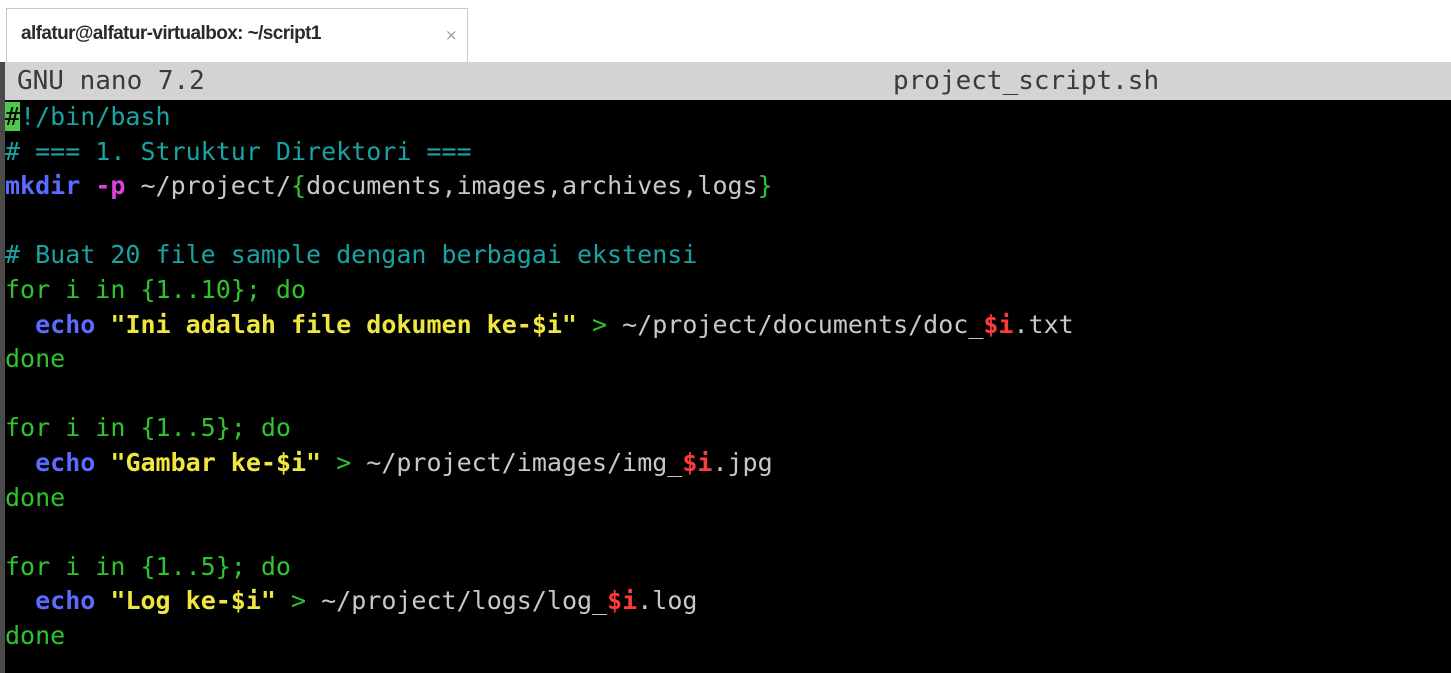 This screenshot has height=673, width=1451. Describe the element at coordinates (208, 186) in the screenshot. I see `path: ~/project/` at that location.